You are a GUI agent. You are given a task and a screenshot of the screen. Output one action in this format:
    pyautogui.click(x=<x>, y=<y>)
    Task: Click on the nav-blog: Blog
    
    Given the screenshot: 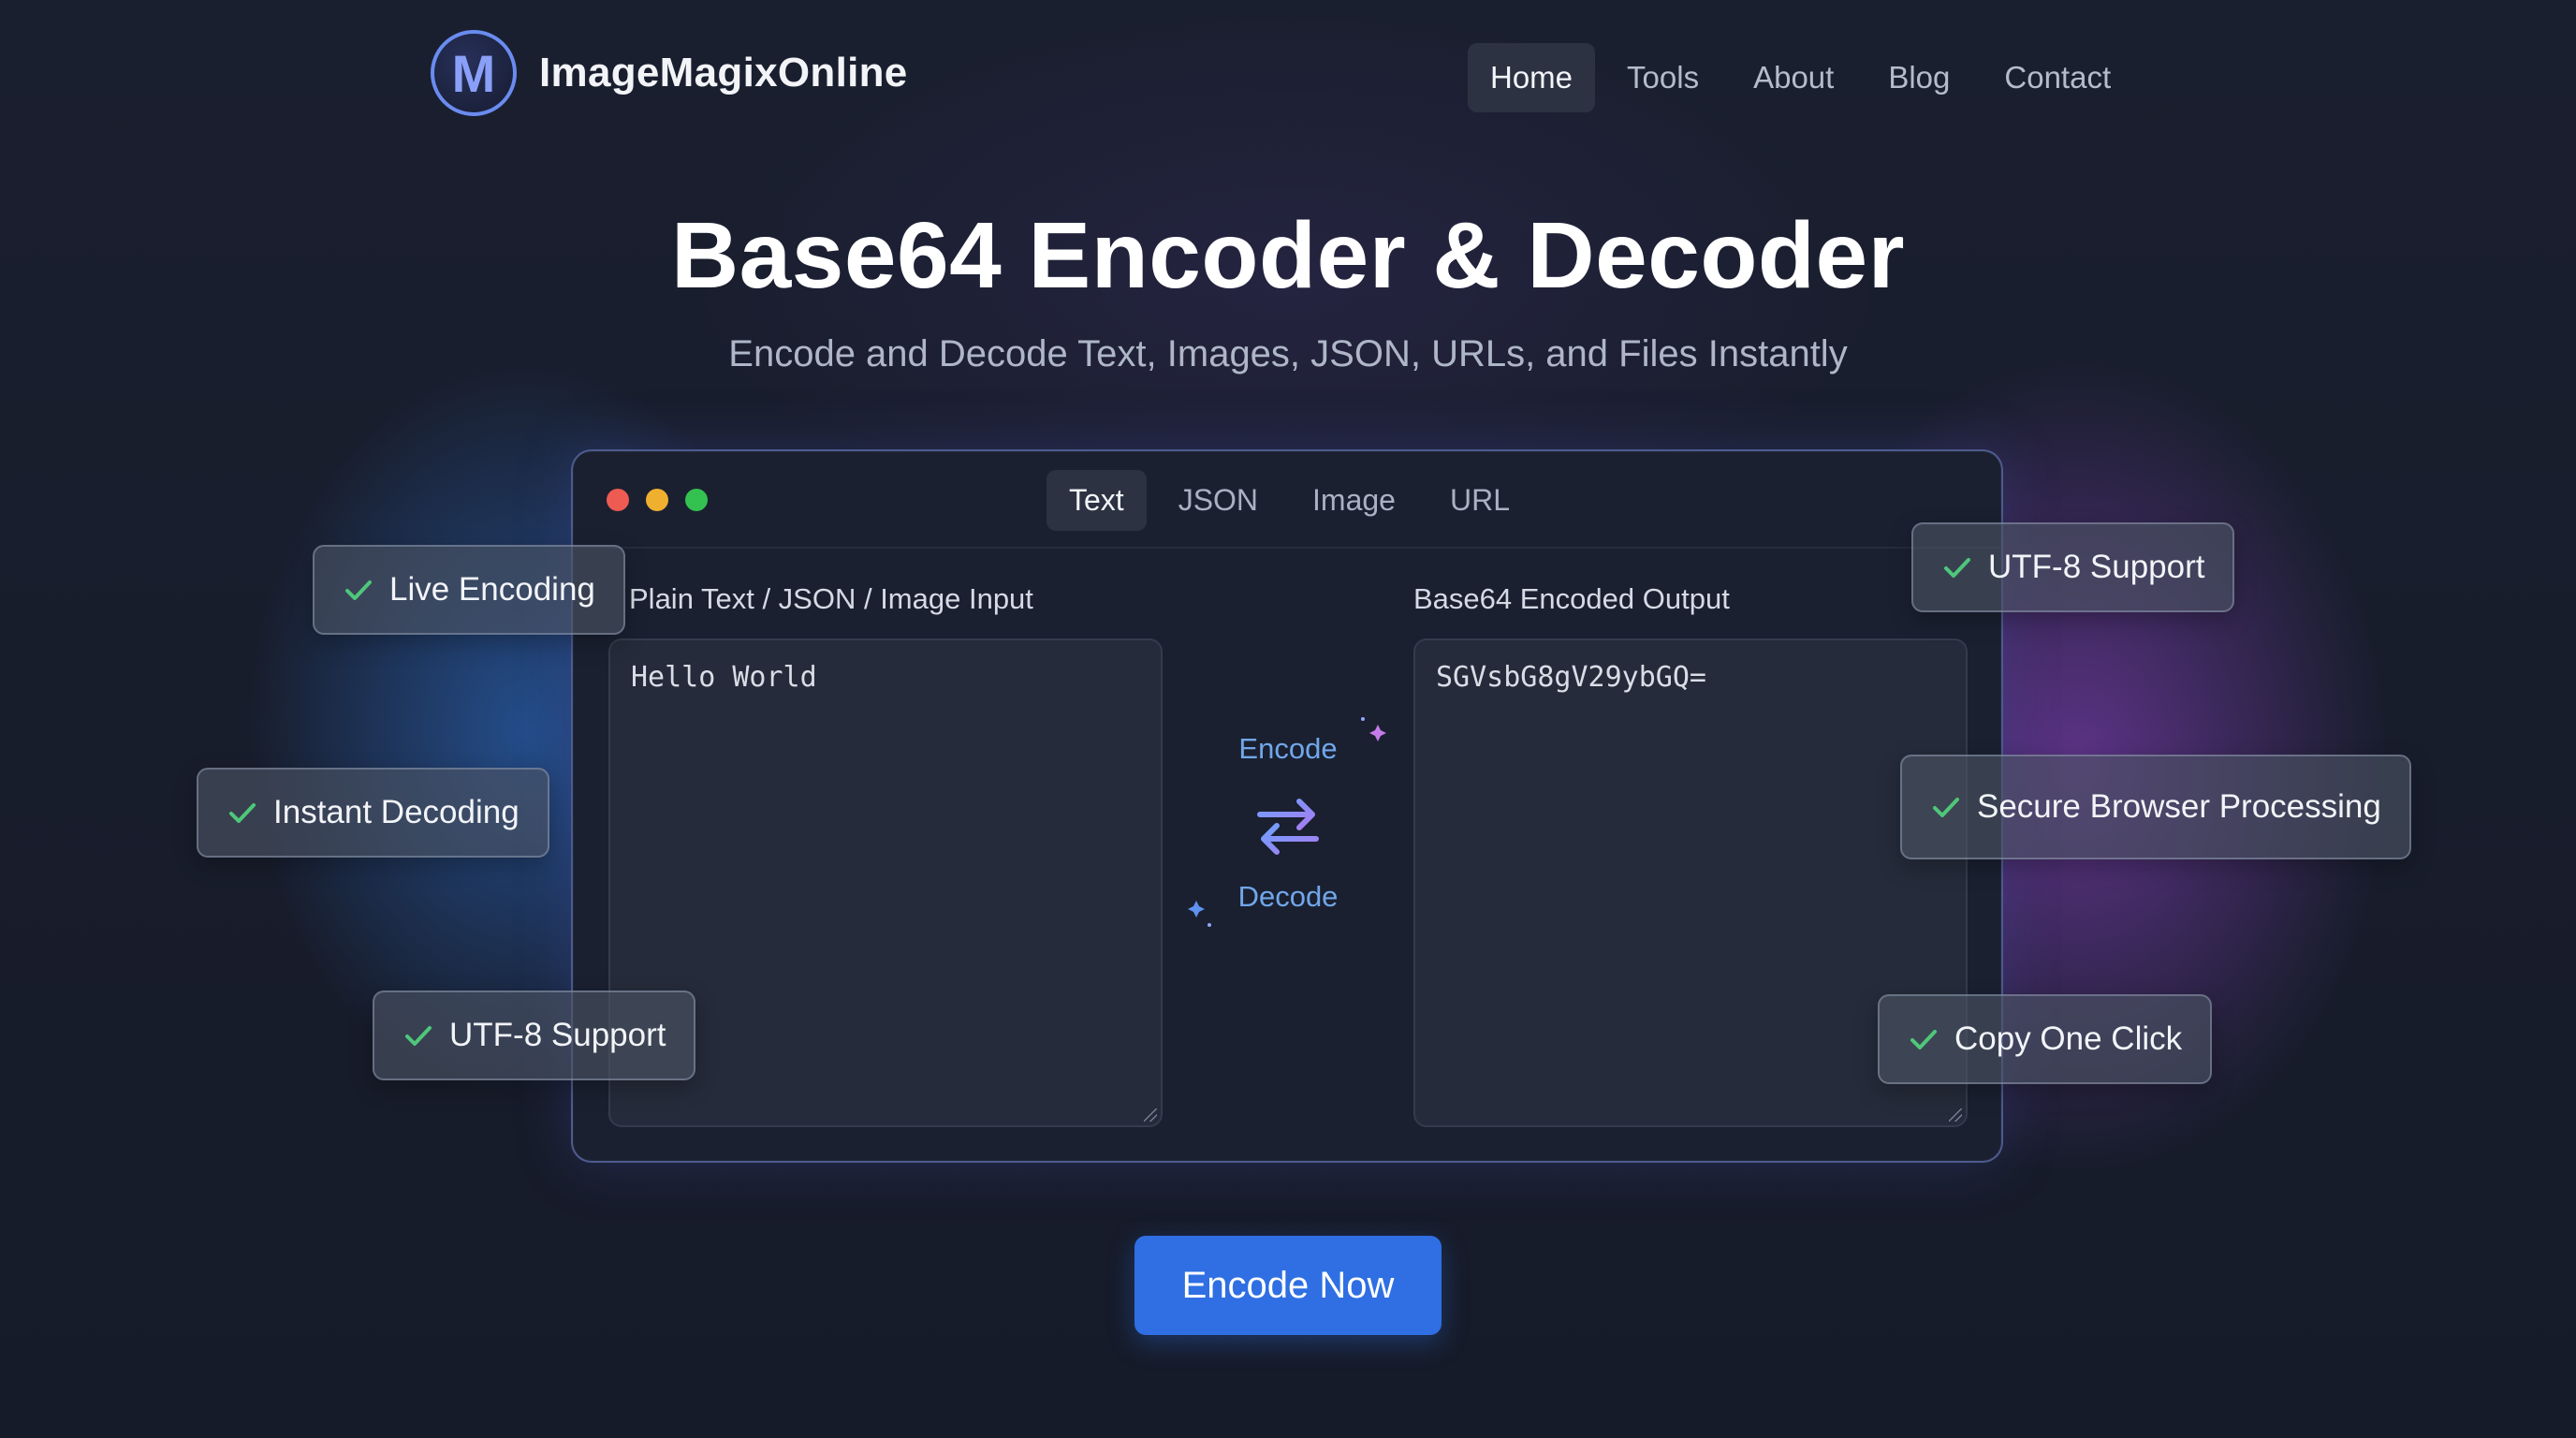 What is the action you would take?
    pyautogui.click(x=1919, y=77)
    